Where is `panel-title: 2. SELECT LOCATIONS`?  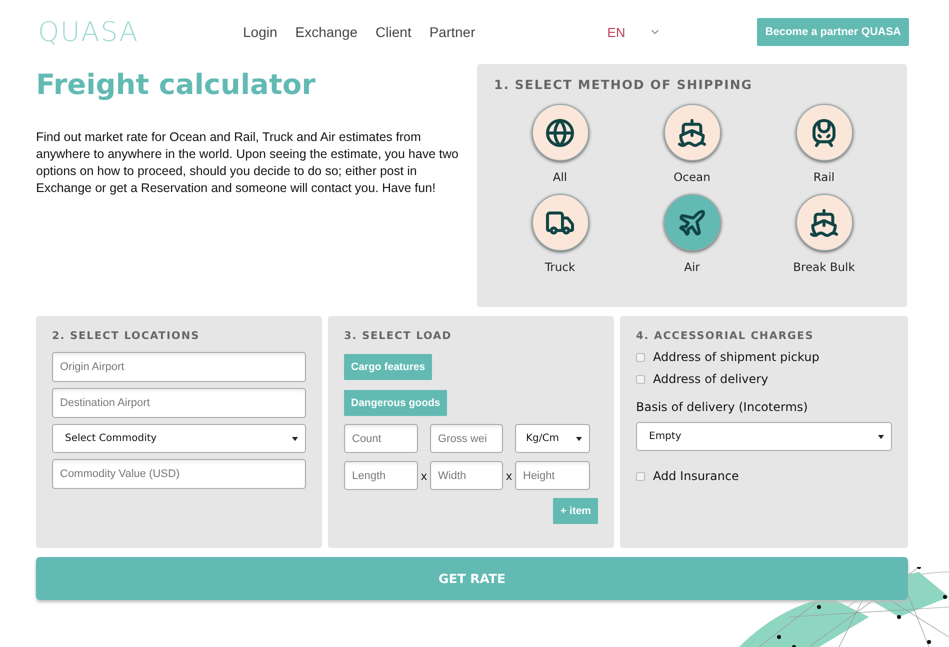 panel-title: 2. SELECT LOCATIONS is located at coordinates (126, 336).